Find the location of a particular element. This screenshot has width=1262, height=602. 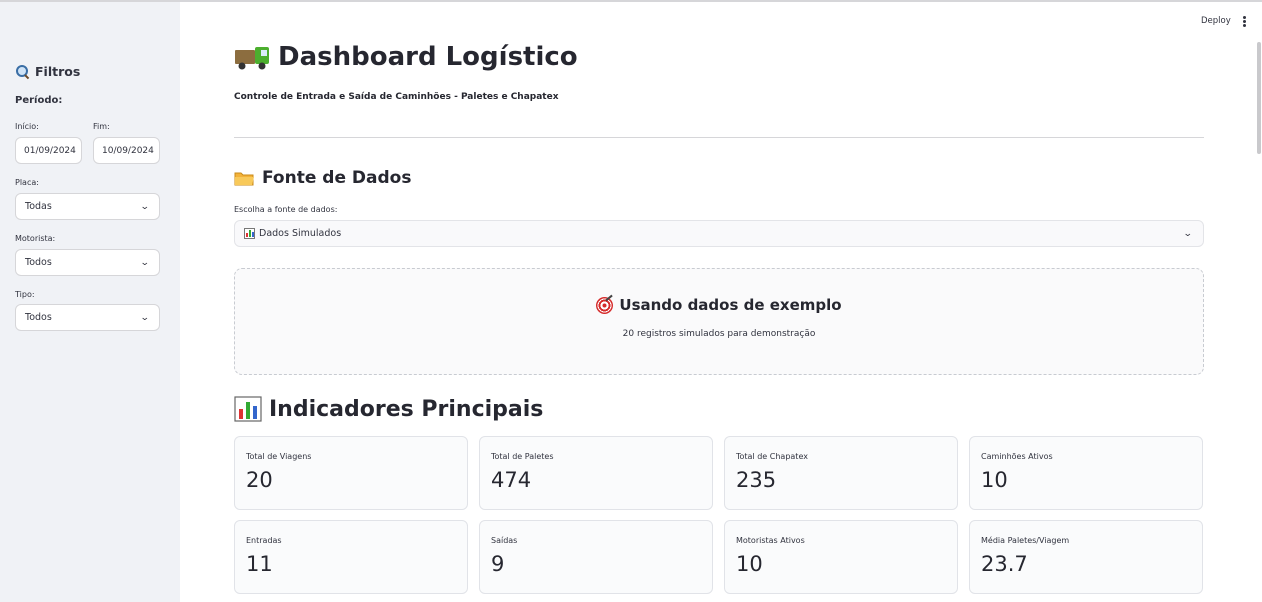

kpi-card-label: Total de Paletes is located at coordinates (522, 456).